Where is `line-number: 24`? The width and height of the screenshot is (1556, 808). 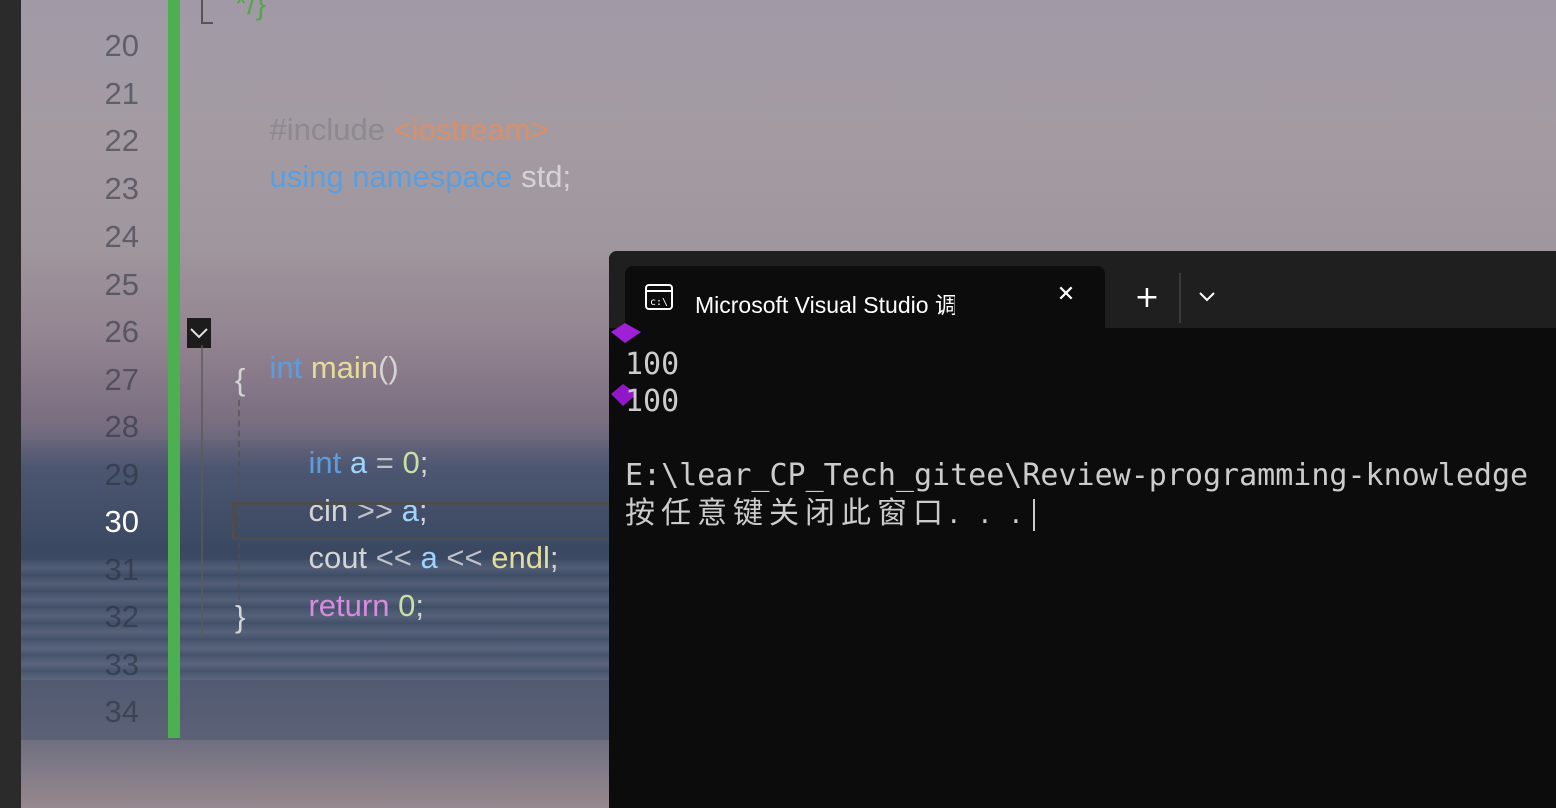
line-number: 24 is located at coordinates (121, 236).